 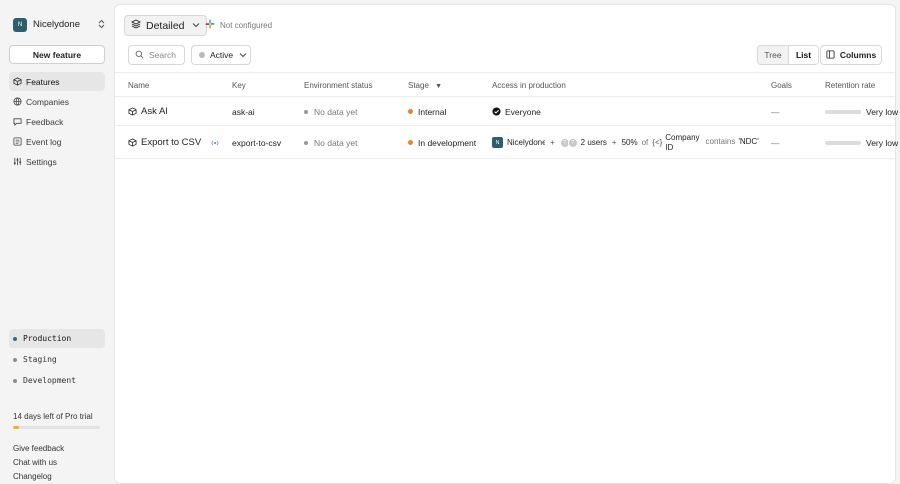 I want to click on feature-key: export-to-csv, so click(x=257, y=142).